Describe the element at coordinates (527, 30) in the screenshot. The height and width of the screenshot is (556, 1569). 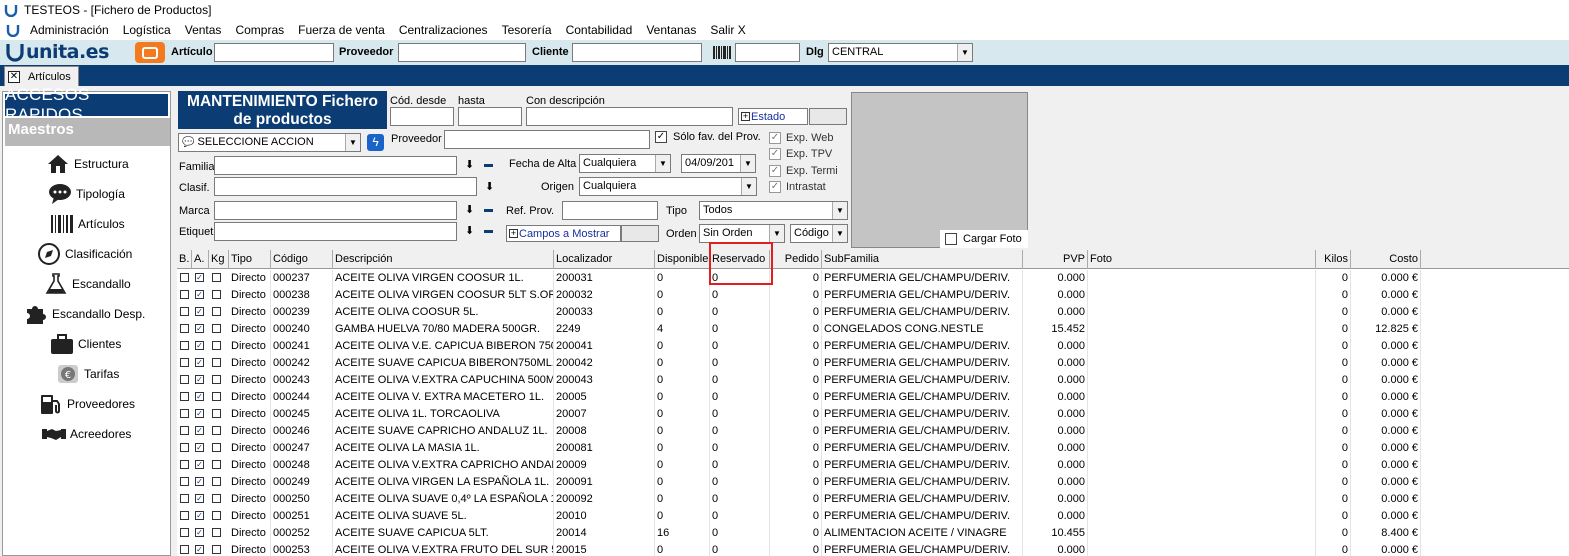
I see `menu-tesoreria: Tesorería` at that location.